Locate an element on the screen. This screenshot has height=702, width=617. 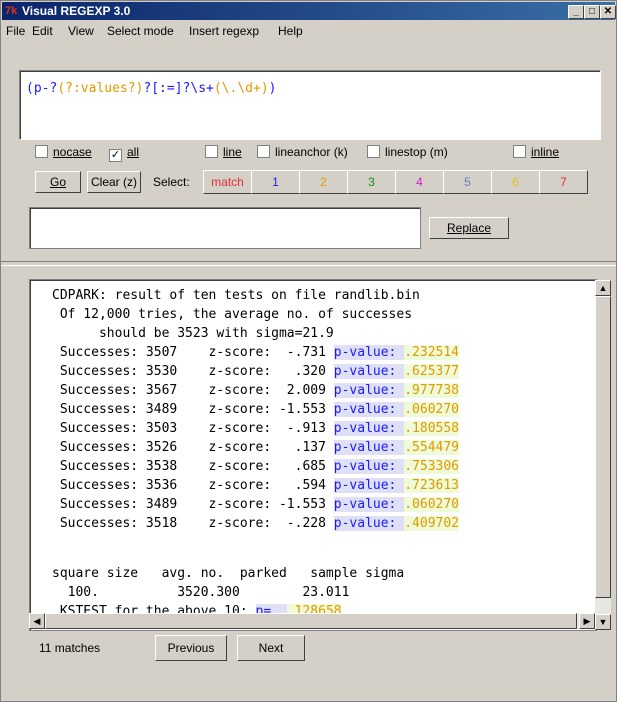
menu-edit: Edit is located at coordinates (42, 31).